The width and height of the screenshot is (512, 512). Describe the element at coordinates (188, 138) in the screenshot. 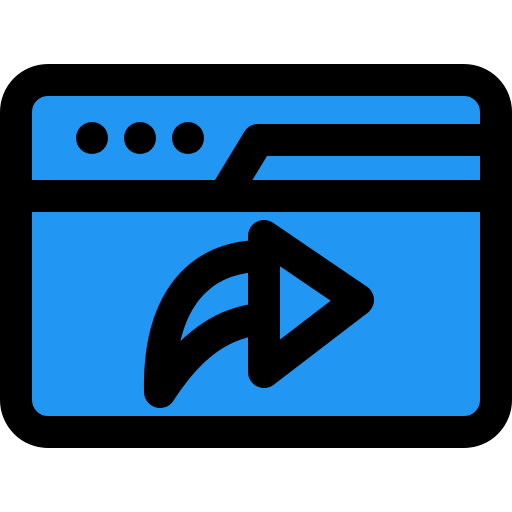

I see `window-dot-3-icon` at that location.